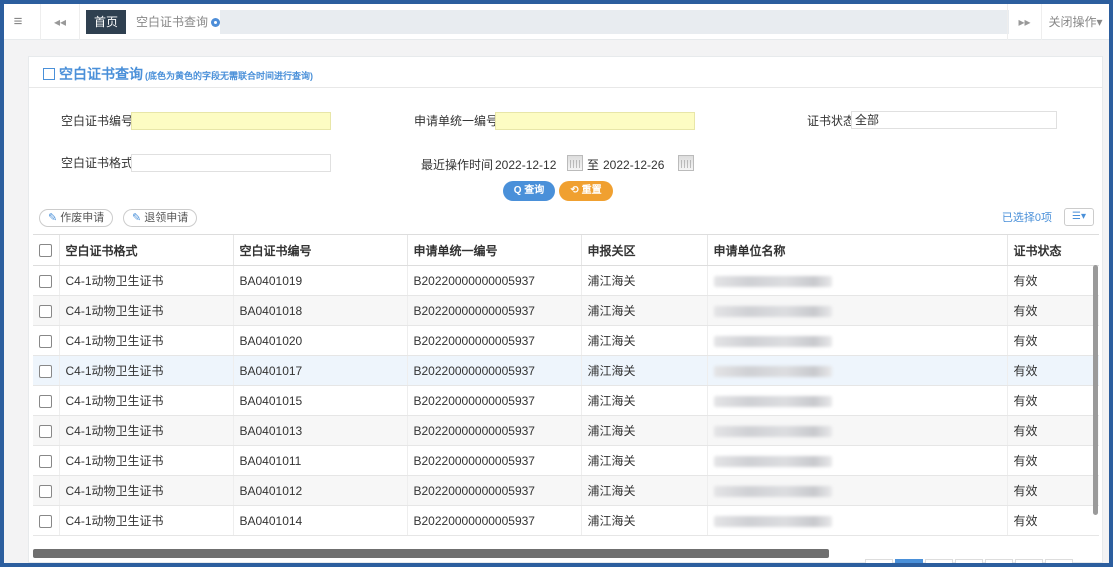  I want to click on col-format: 空白证书格式, so click(145, 250).